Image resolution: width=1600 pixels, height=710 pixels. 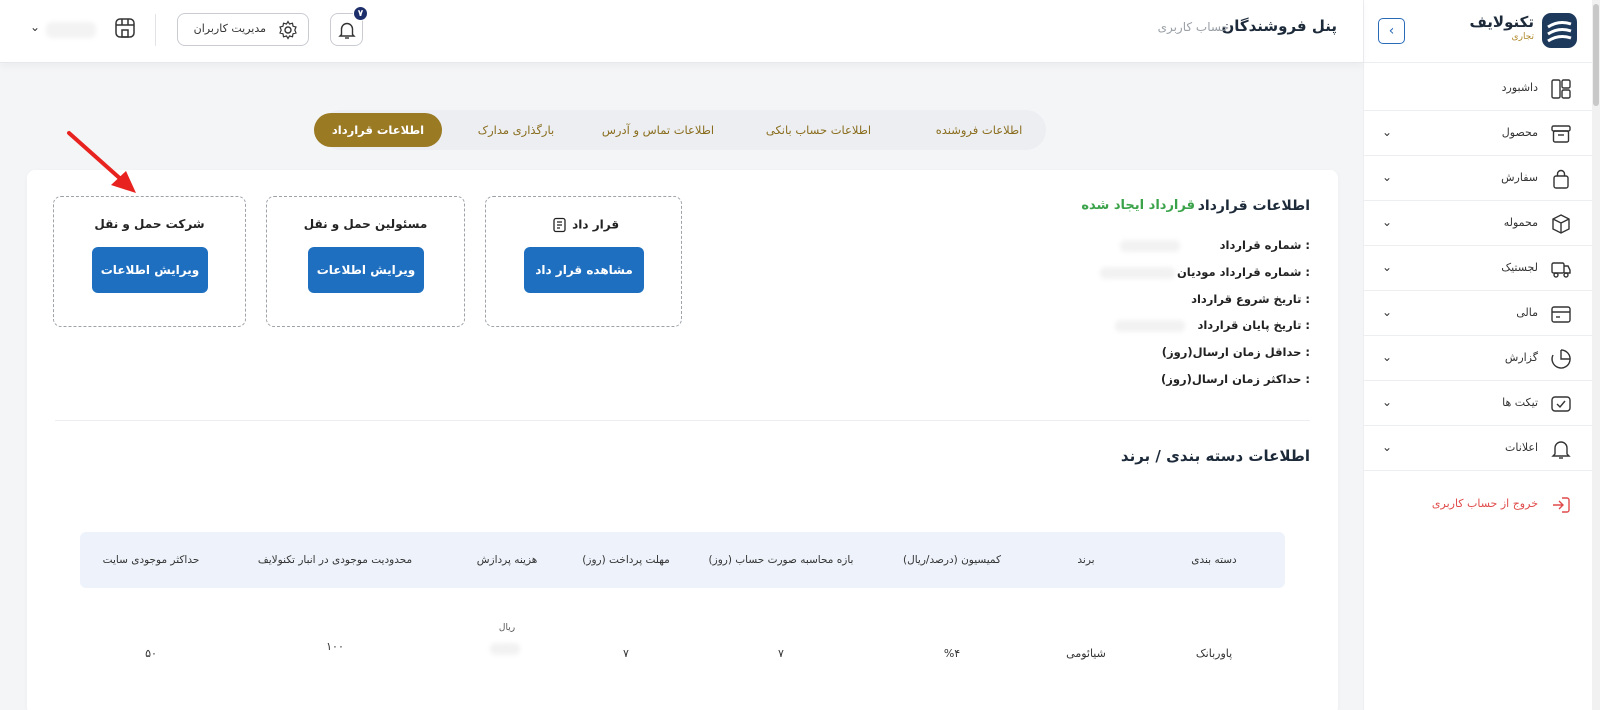 I want to click on transport-company-title: شرکت حمل و نقل, so click(x=149, y=224).